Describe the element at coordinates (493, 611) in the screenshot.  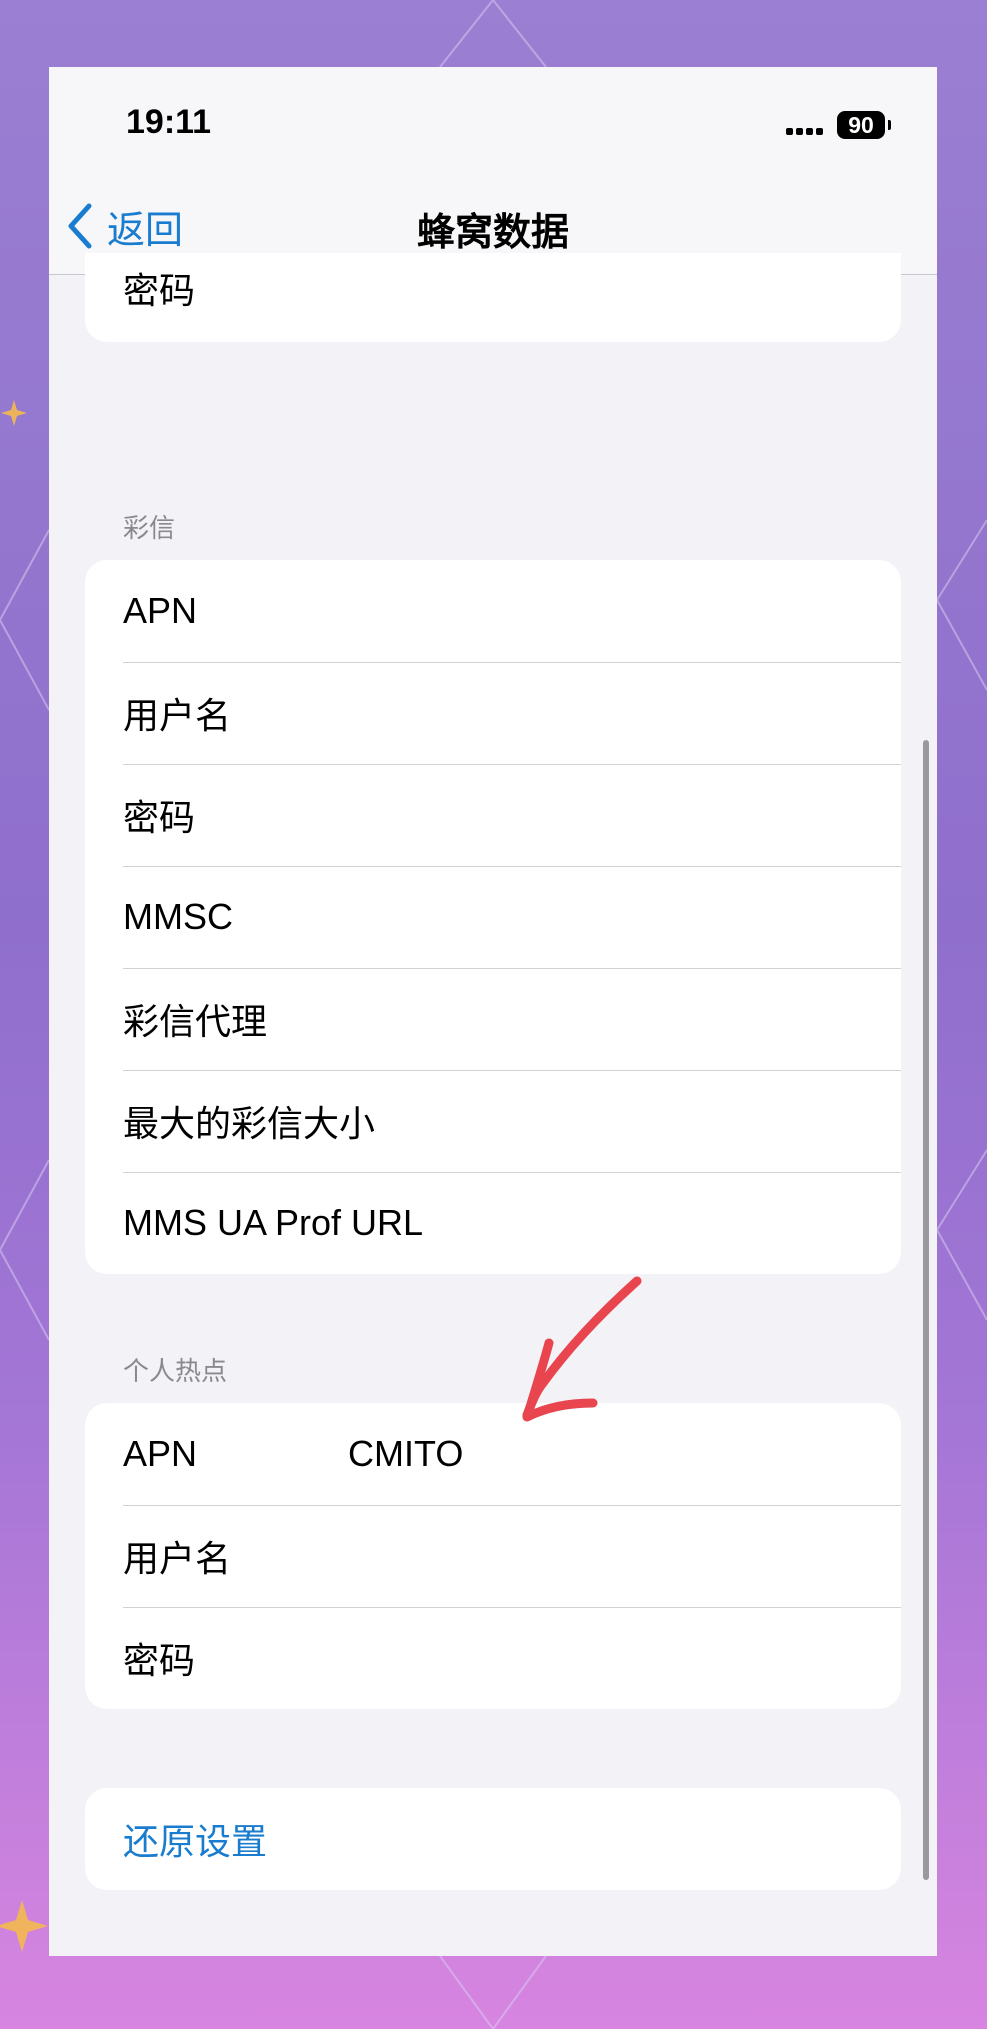
I see `mms-apn-field: APN` at that location.